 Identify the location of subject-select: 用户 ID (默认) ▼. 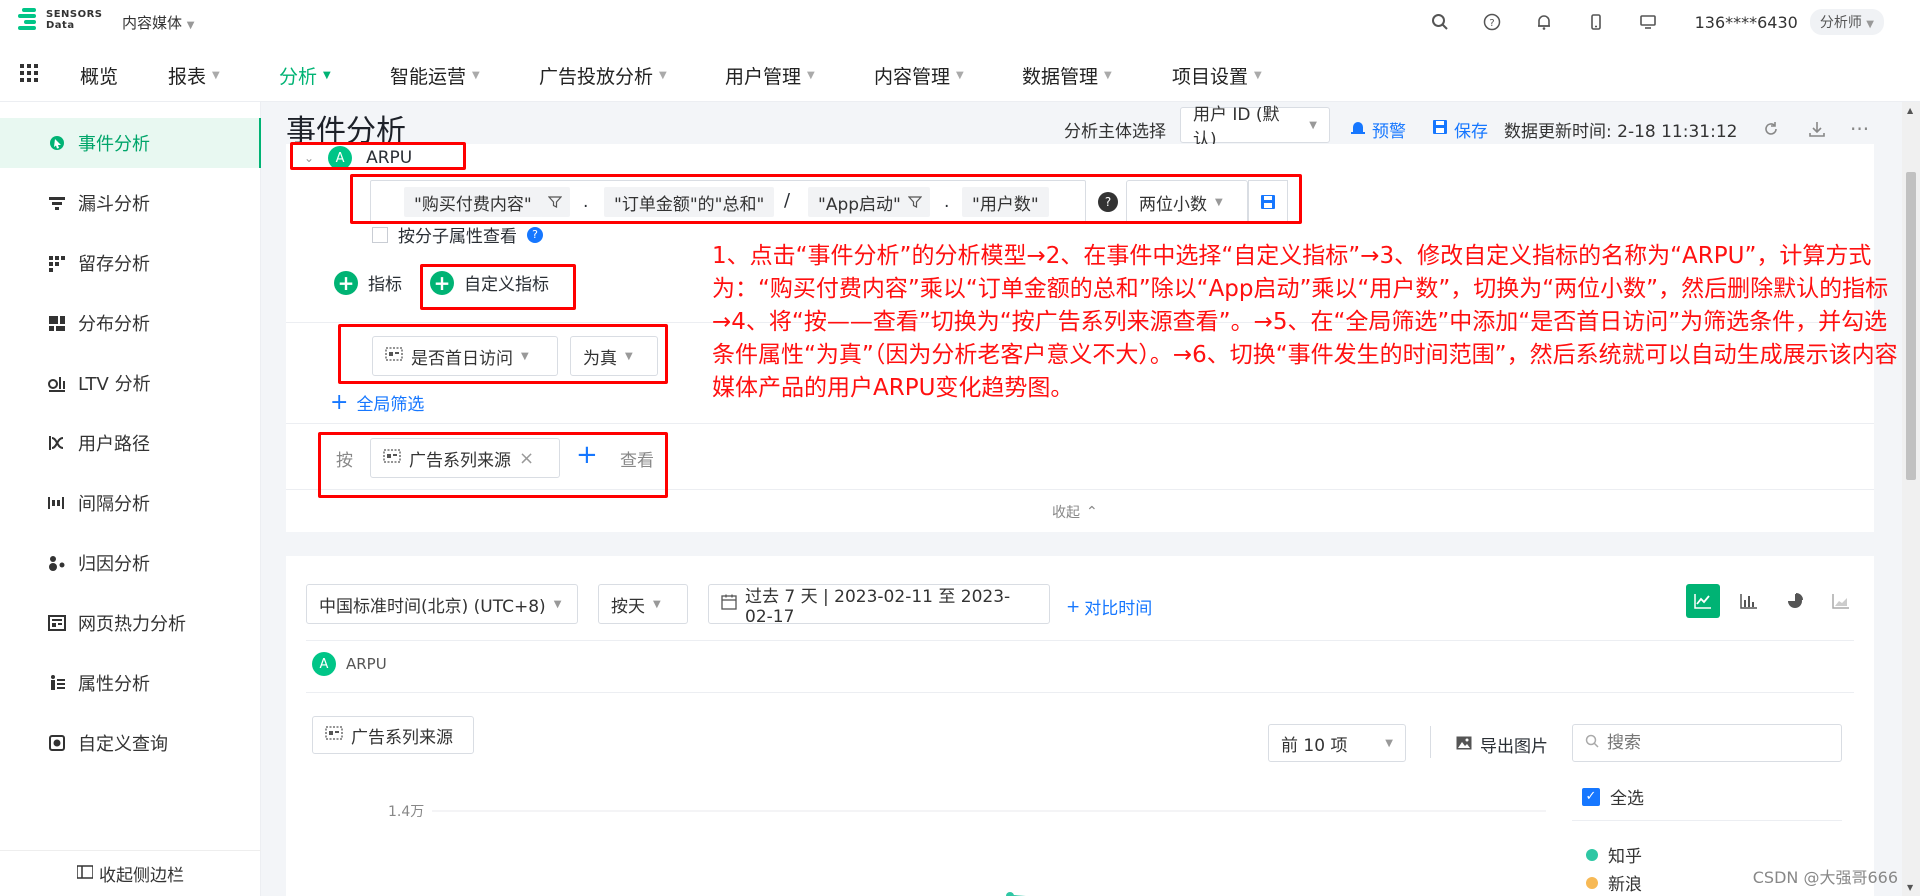
(1255, 127).